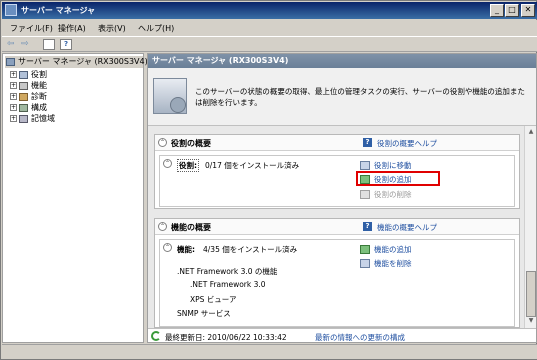 This screenshot has height=360, width=537. What do you see at coordinates (365, 165) in the screenshot?
I see `go-to-roles-icon` at bounding box center [365, 165].